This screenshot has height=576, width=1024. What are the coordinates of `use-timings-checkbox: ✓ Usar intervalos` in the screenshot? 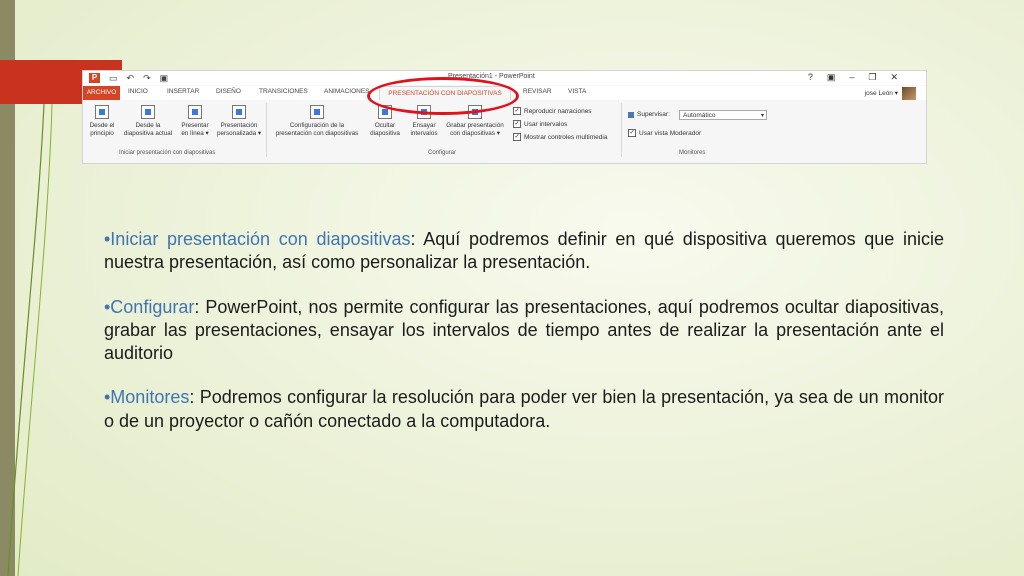 It's located at (540, 124).